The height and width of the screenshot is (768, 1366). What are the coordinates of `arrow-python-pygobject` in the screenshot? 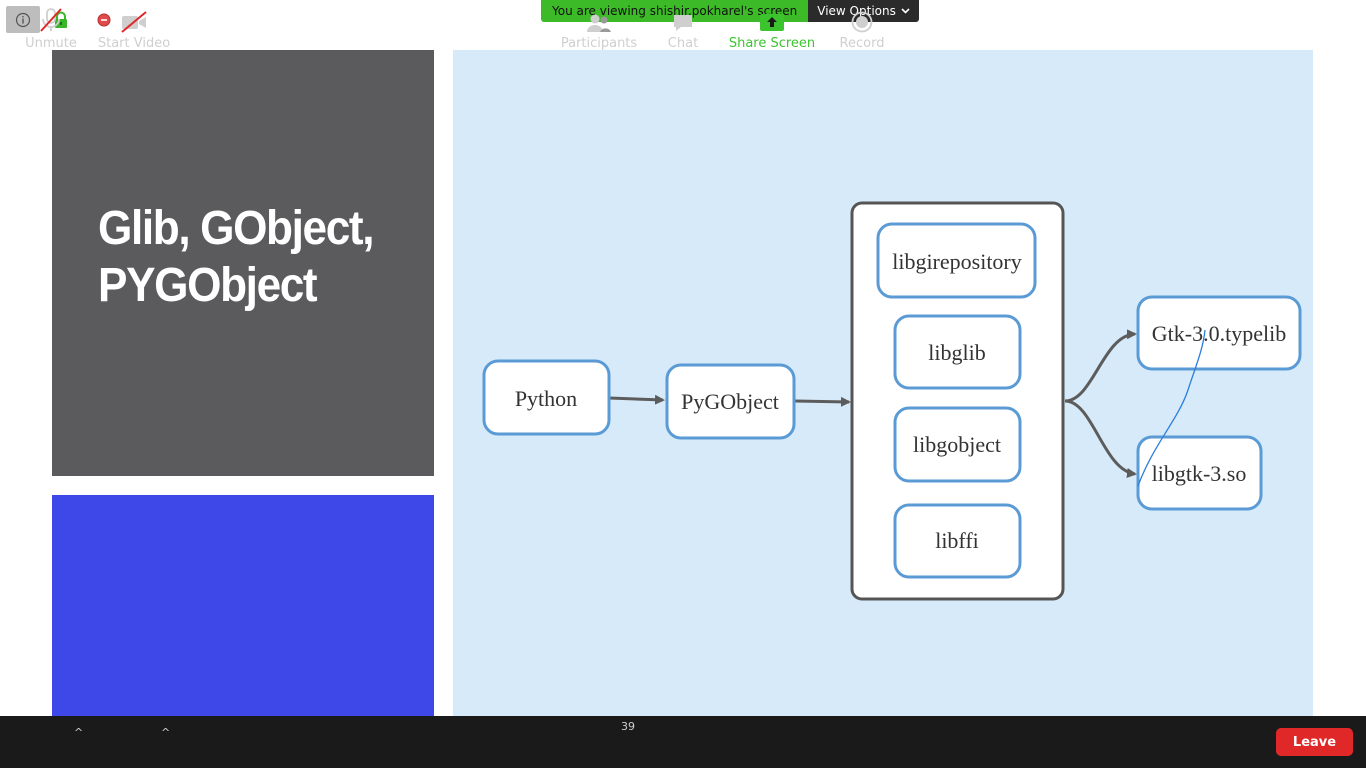 It's located at (636, 399).